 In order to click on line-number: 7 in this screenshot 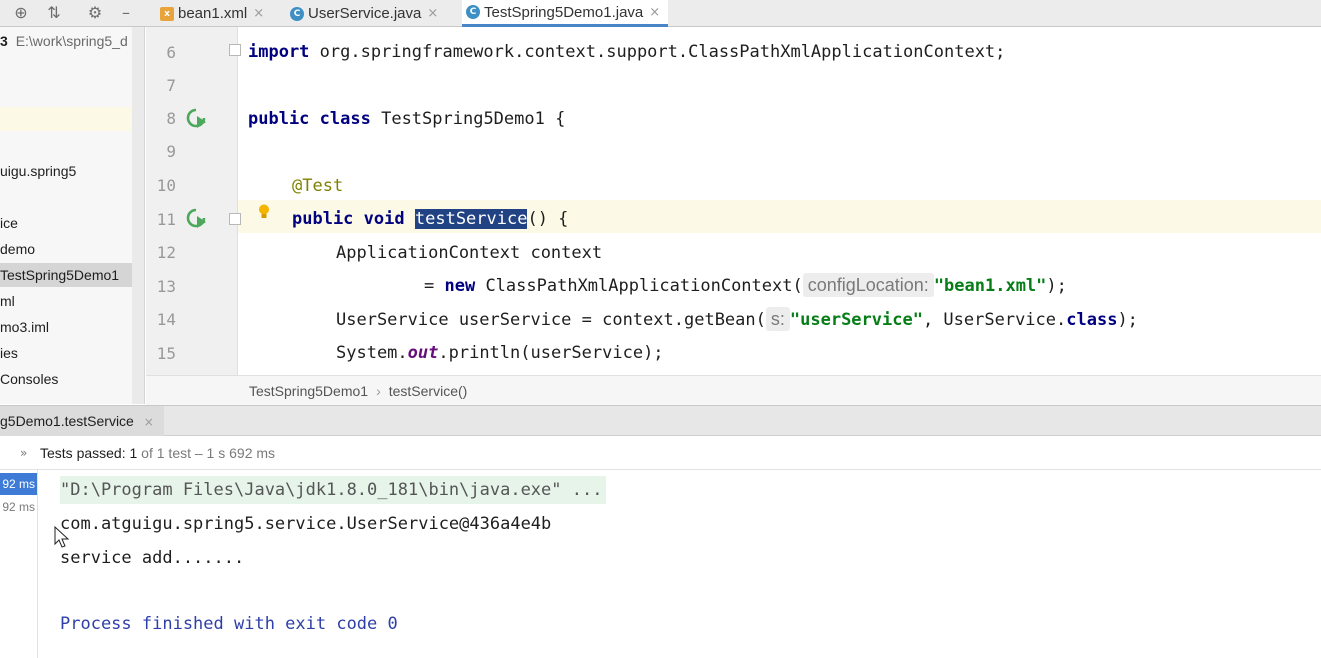, I will do `click(171, 85)`.